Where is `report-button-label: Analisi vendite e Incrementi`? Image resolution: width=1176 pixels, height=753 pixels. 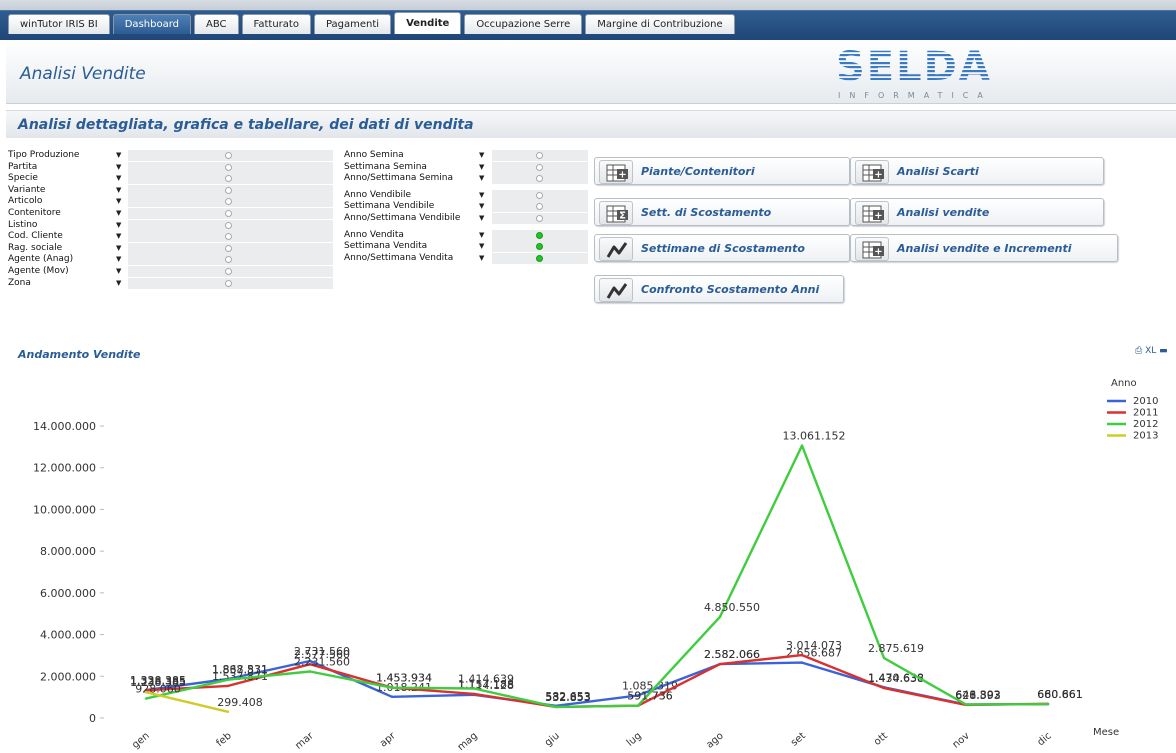 report-button-label: Analisi vendite e Incrementi is located at coordinates (984, 248).